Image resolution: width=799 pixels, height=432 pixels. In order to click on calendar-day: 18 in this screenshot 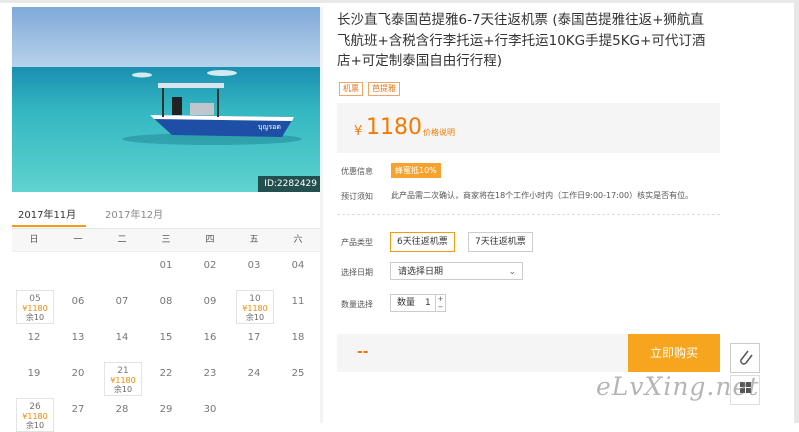, I will do `click(298, 342)`.